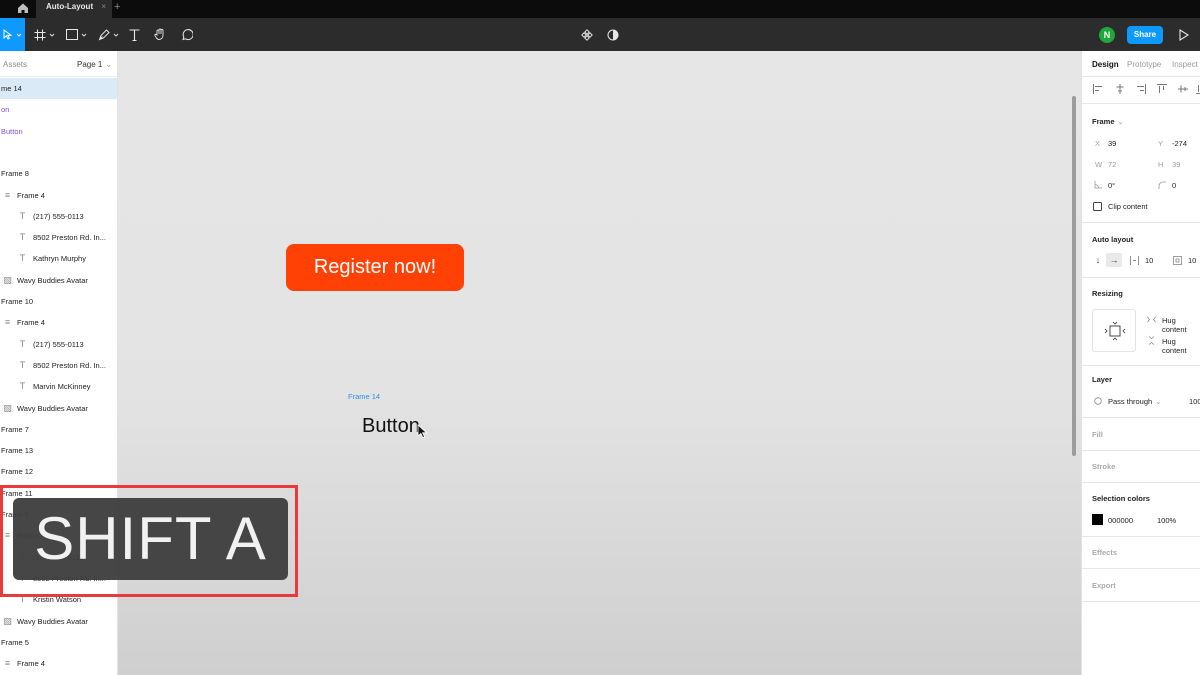  I want to click on clip-content-checkbox, so click(1097, 206).